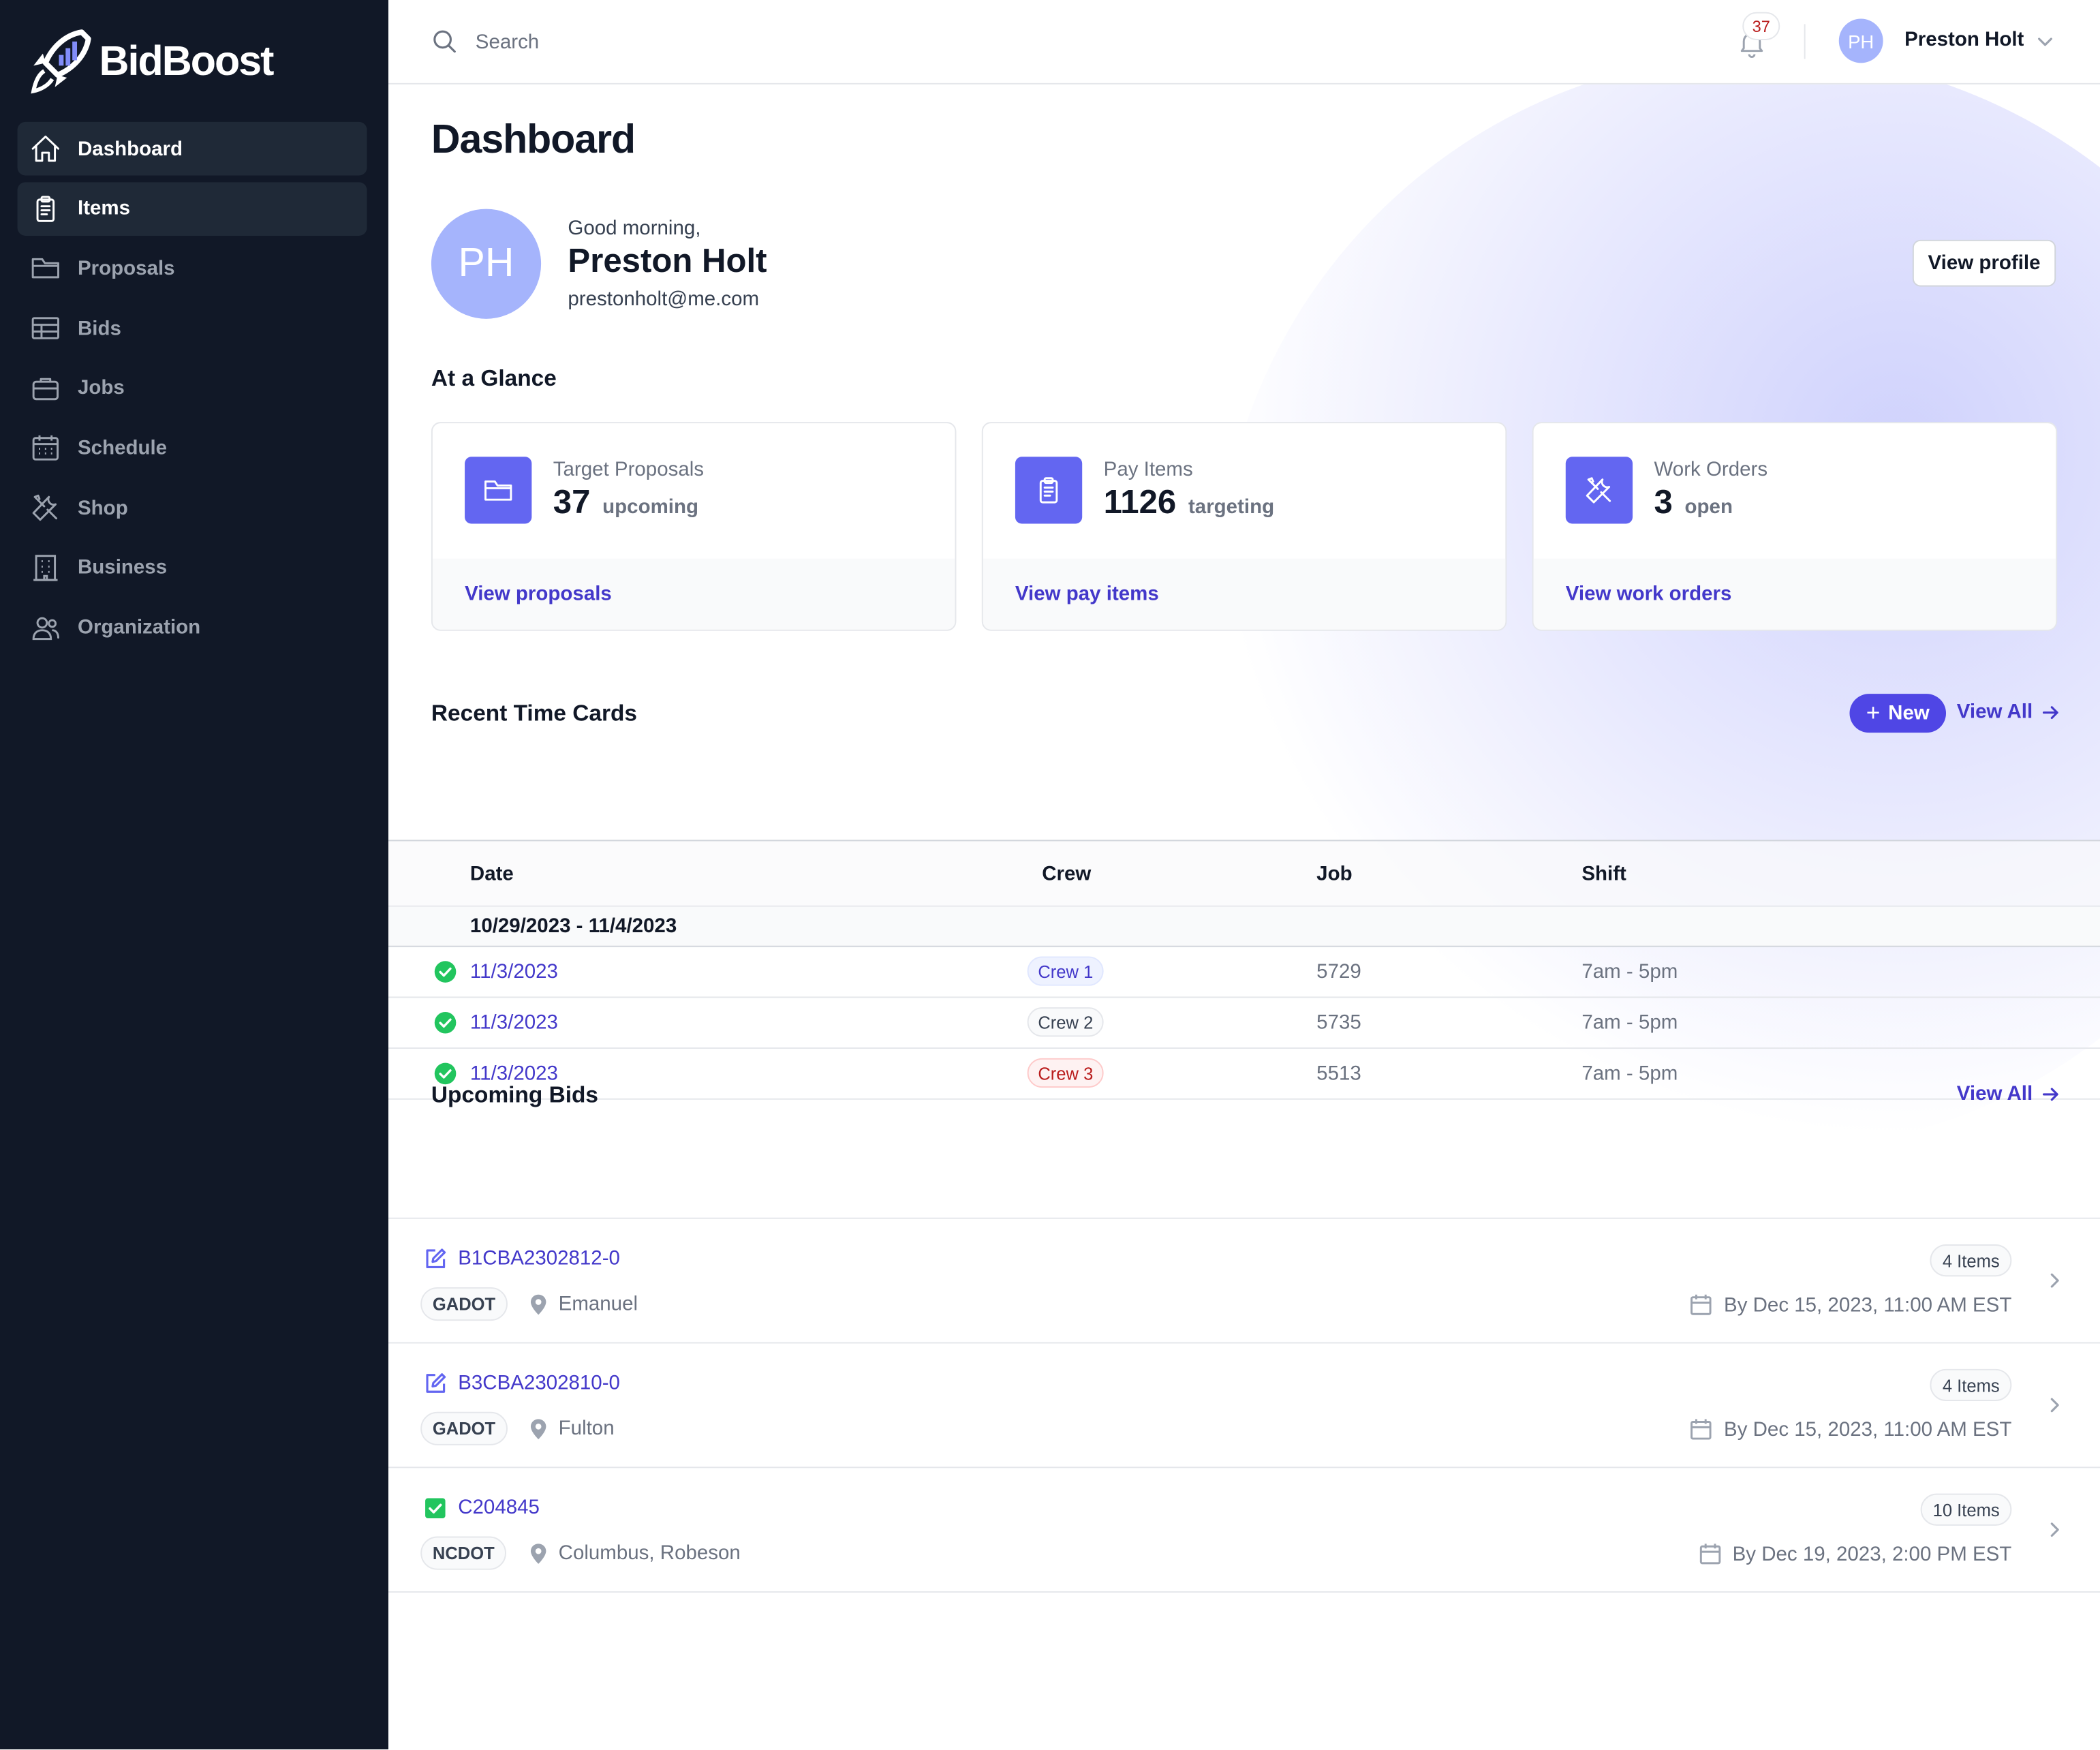  Describe the element at coordinates (1338, 972) in the screenshot. I see `job-number: 5729` at that location.